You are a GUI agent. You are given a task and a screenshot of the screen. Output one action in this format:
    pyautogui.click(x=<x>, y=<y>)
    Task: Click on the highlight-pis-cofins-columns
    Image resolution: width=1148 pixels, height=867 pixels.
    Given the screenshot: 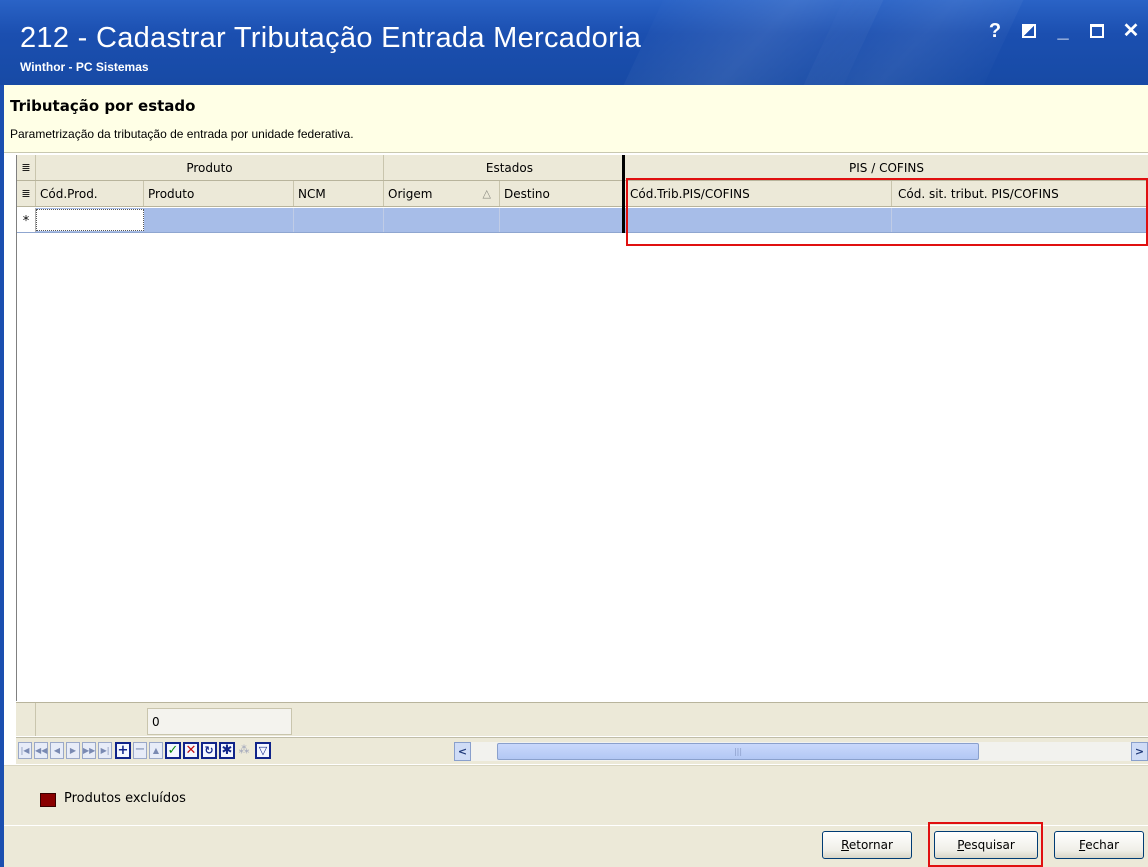 What is the action you would take?
    pyautogui.click(x=887, y=212)
    